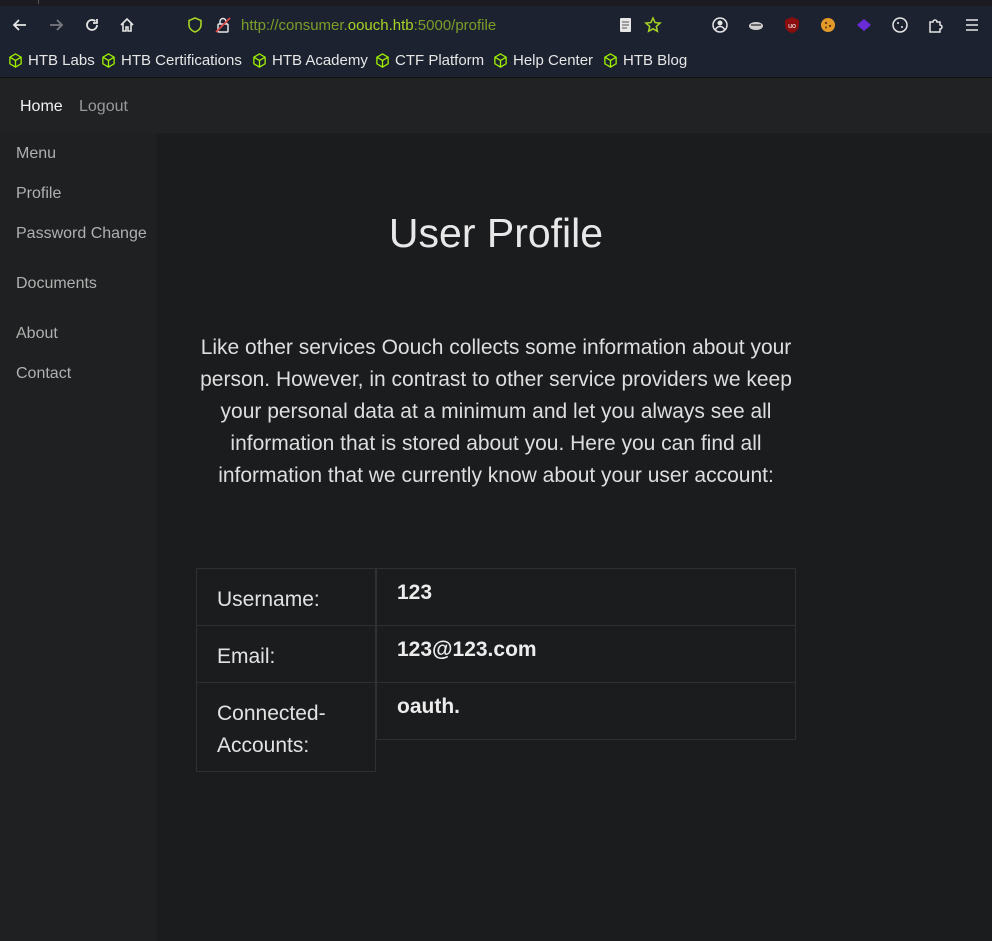 This screenshot has height=941, width=992. I want to click on connected-accounts-value: oauth., so click(586, 711).